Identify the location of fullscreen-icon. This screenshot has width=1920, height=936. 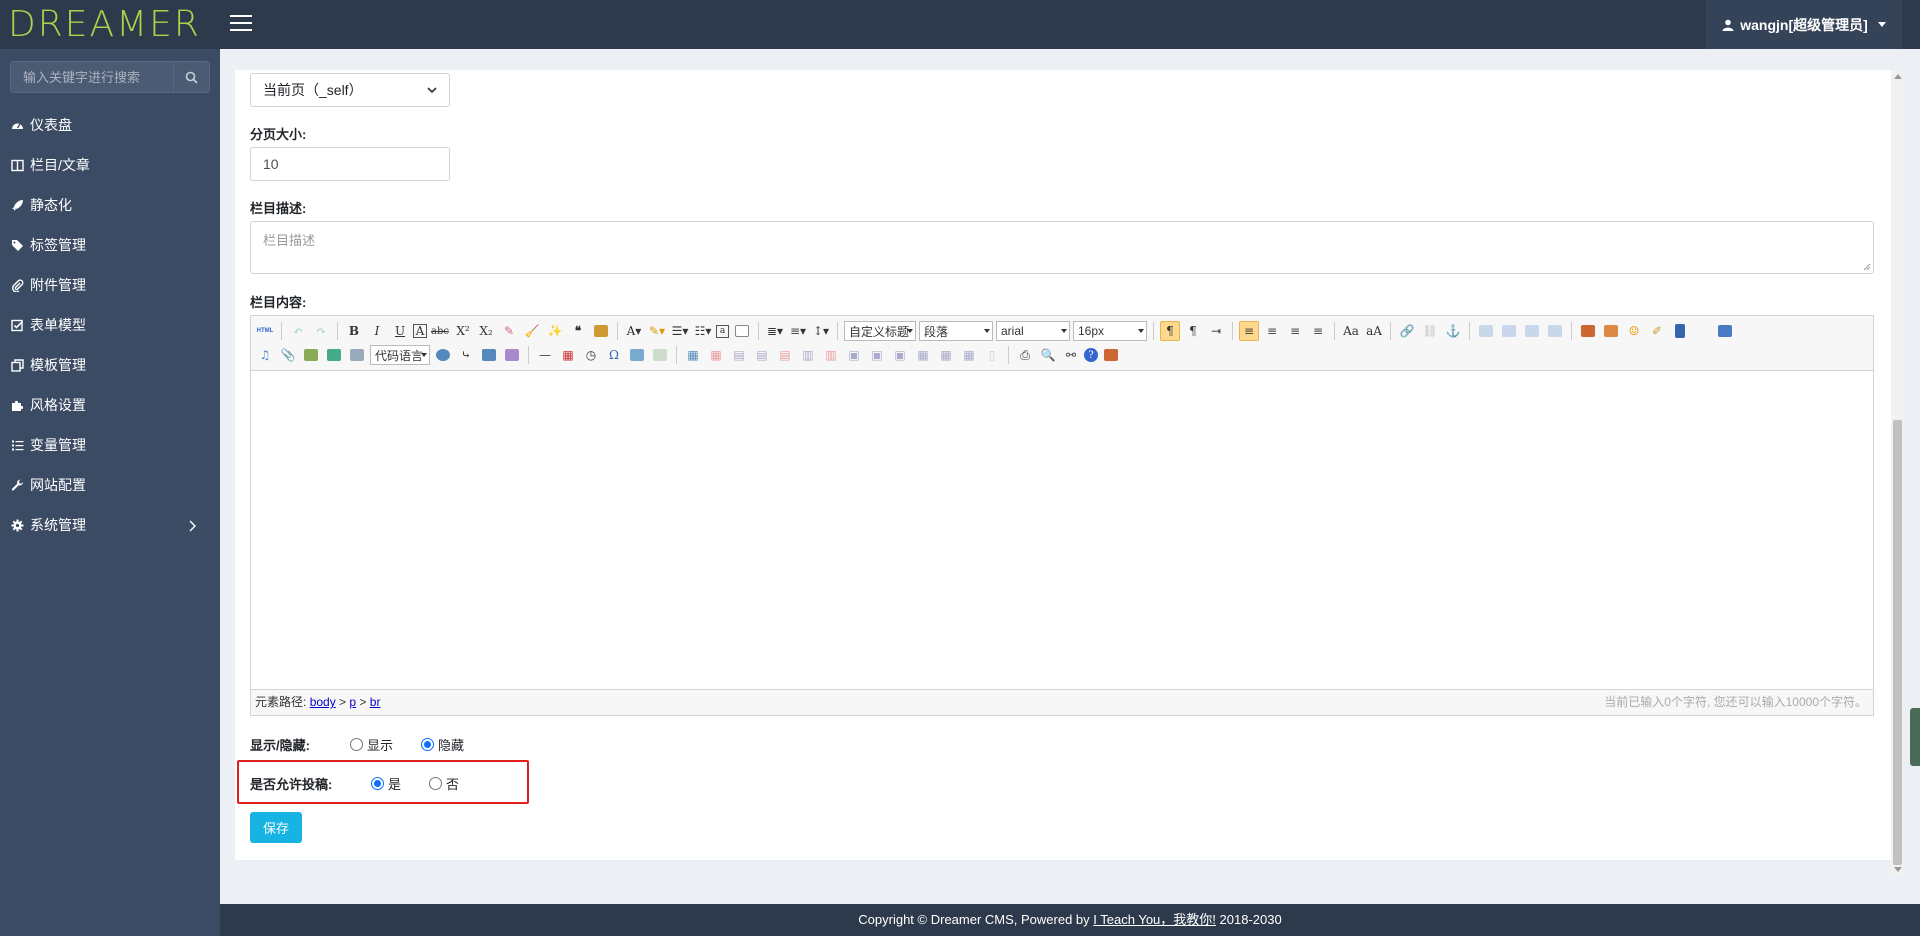
(1725, 331).